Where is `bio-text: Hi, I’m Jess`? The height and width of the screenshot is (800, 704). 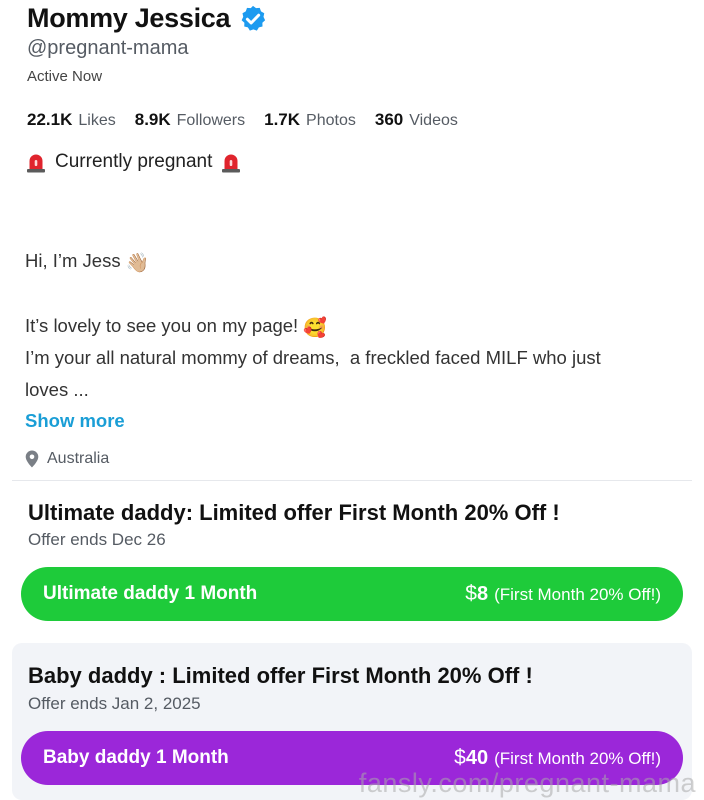 bio-text: Hi, I’m Jess is located at coordinates (73, 260).